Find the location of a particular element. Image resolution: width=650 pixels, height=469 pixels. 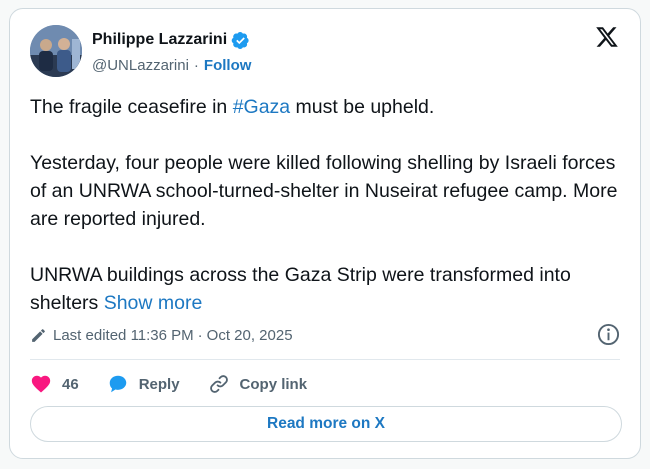

pencil-icon is located at coordinates (38, 335).